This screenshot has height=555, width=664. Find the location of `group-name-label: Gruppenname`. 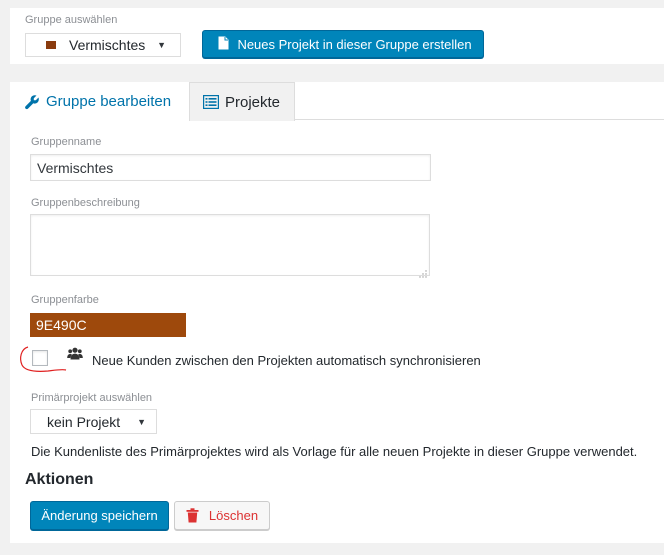

group-name-label: Gruppenname is located at coordinates (66, 142).